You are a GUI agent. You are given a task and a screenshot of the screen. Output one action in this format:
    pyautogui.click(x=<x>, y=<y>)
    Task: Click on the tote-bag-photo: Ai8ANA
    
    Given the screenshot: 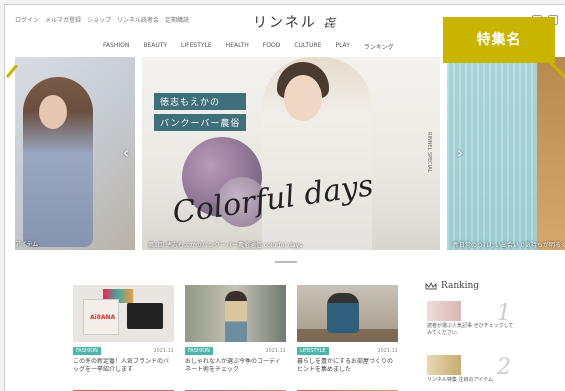 What is the action you would take?
    pyautogui.click(x=101, y=317)
    